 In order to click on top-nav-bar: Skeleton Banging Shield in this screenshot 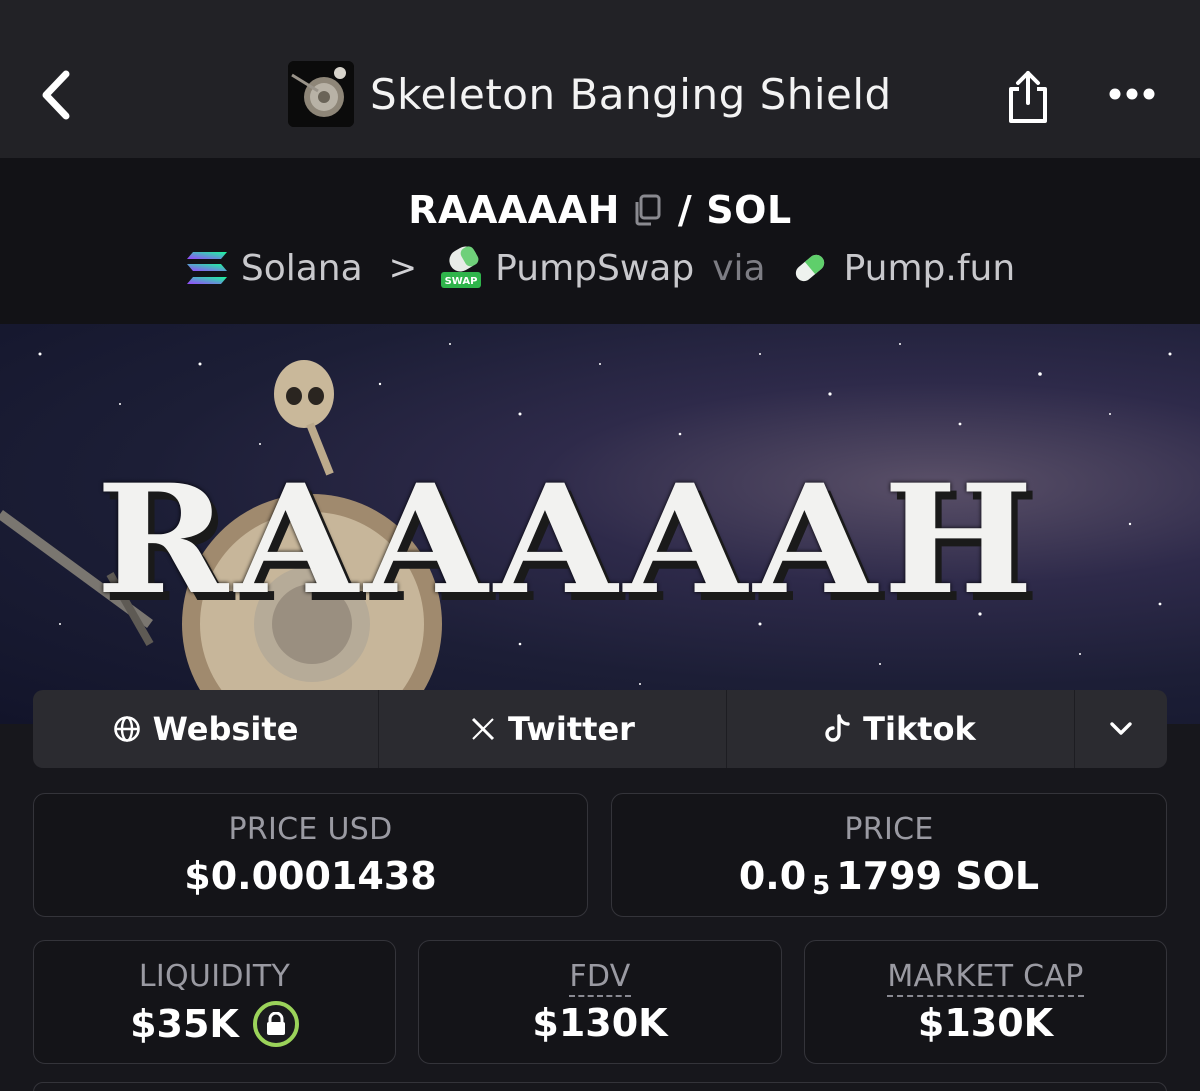, I will do `click(600, 79)`.